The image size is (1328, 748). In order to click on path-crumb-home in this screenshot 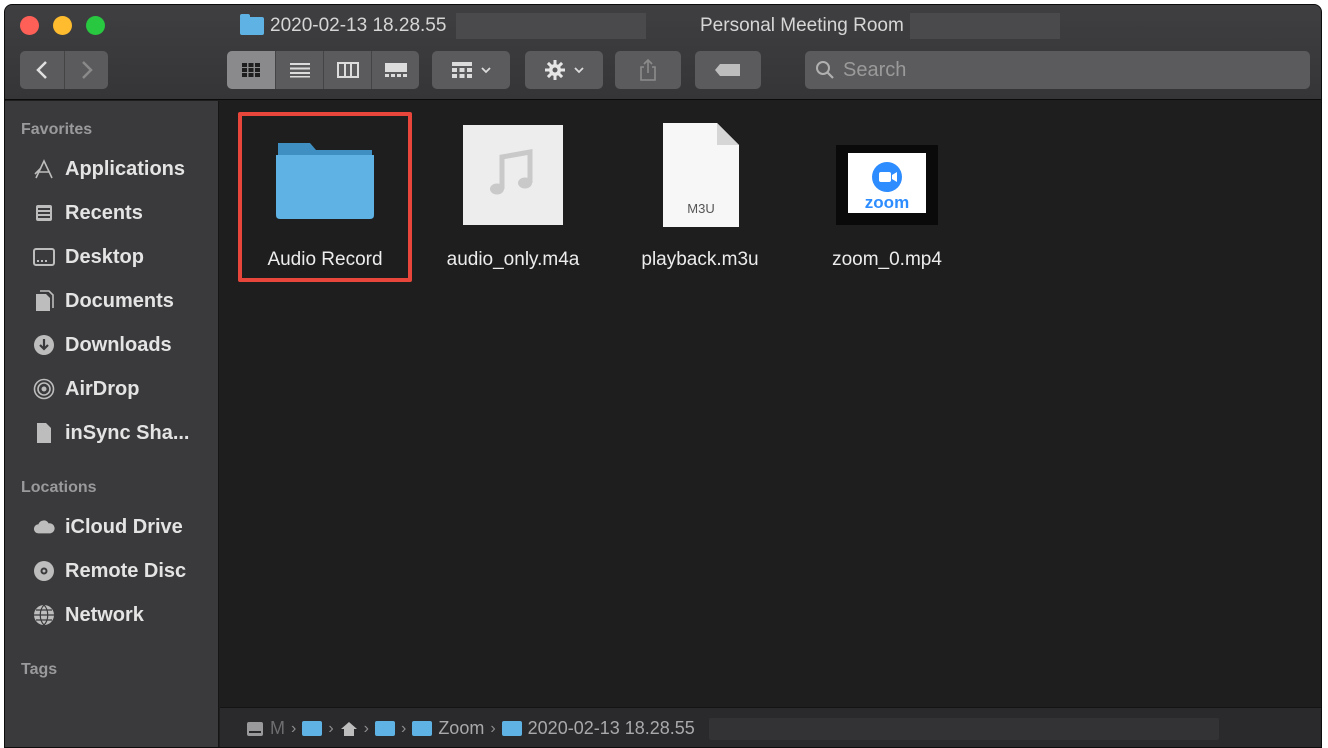, I will do `click(349, 729)`.